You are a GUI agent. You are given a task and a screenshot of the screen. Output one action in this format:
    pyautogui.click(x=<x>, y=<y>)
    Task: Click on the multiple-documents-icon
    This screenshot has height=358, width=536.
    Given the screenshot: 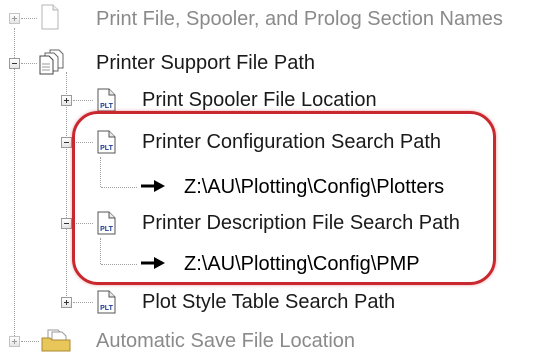 What is the action you would take?
    pyautogui.click(x=51, y=62)
    